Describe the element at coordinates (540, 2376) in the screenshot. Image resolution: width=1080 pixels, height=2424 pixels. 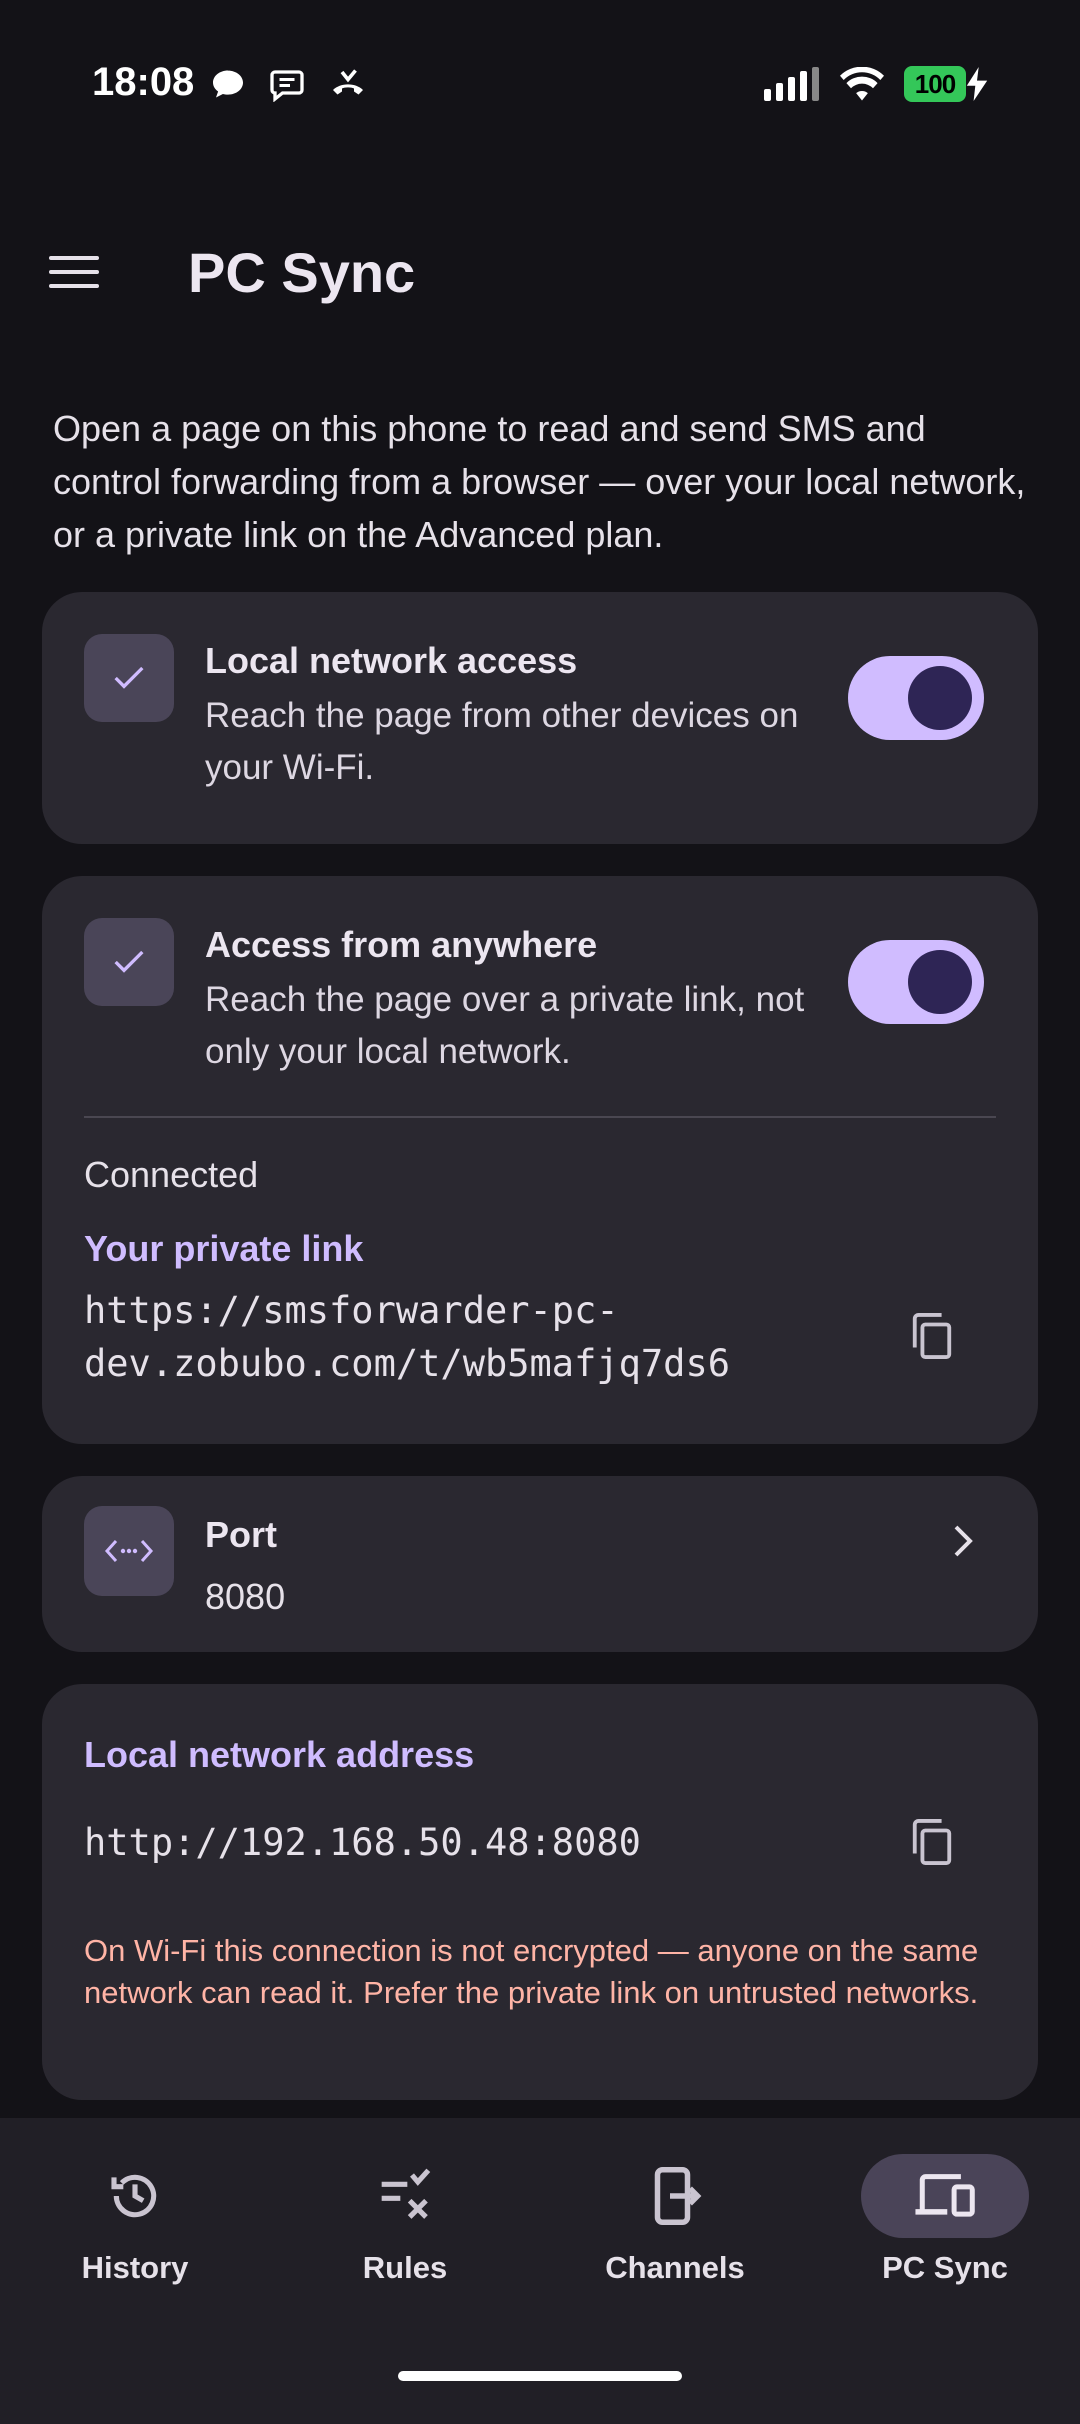
I see `home-indicator` at that location.